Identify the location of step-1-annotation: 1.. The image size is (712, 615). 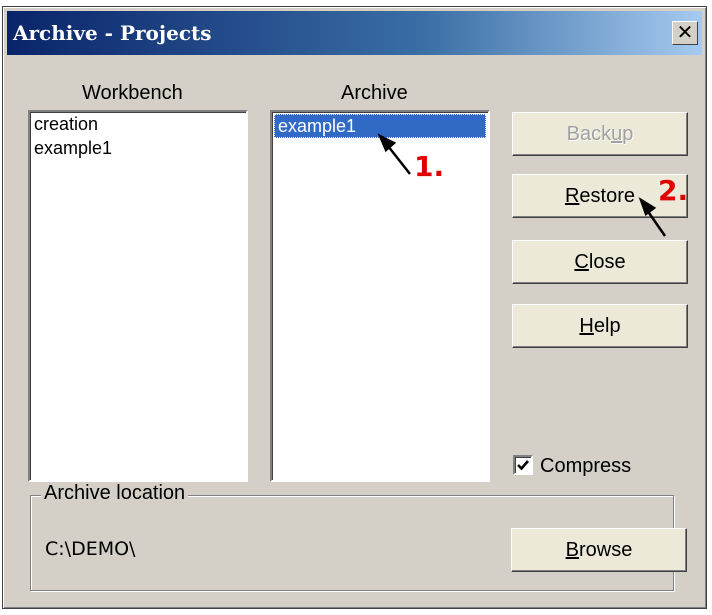
(429, 166).